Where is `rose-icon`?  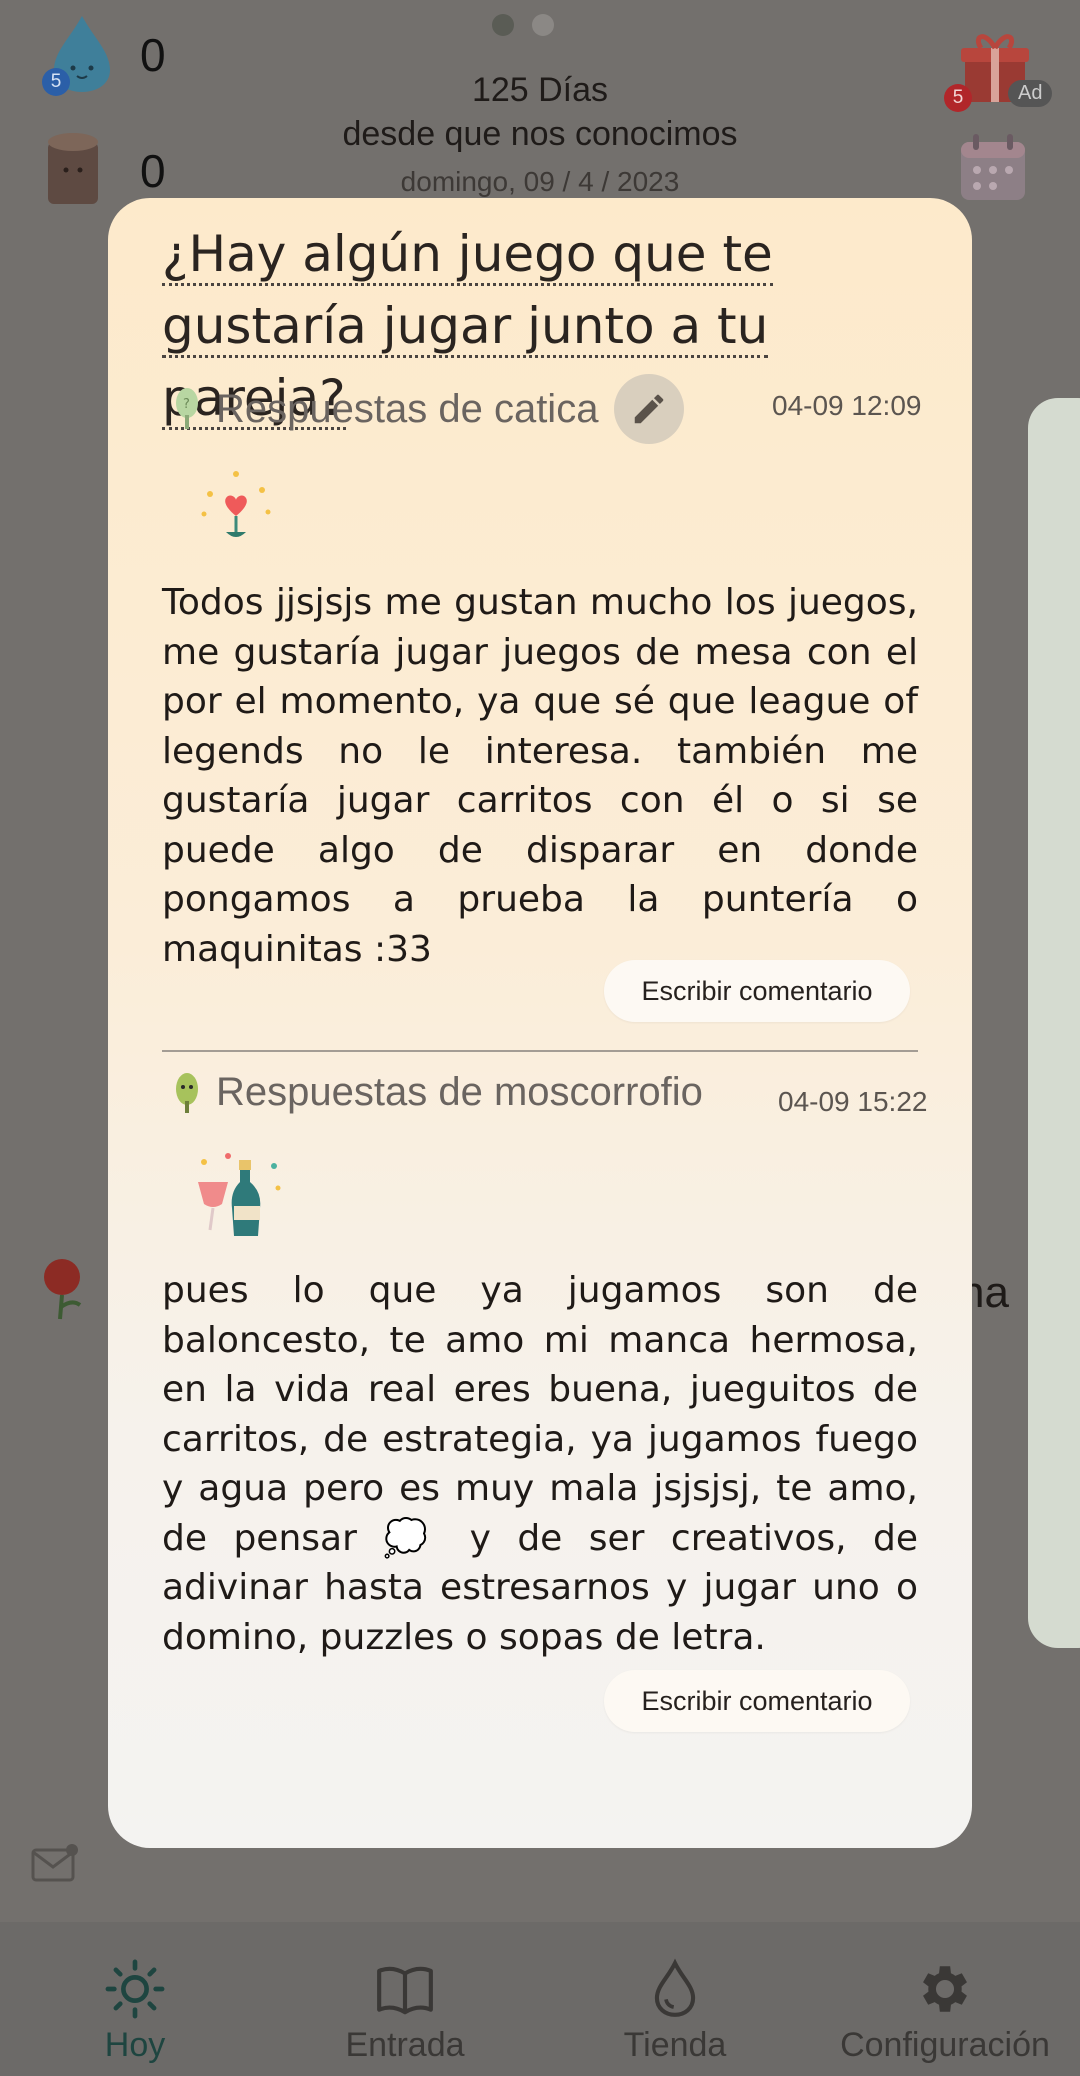
rose-icon is located at coordinates (62, 1288).